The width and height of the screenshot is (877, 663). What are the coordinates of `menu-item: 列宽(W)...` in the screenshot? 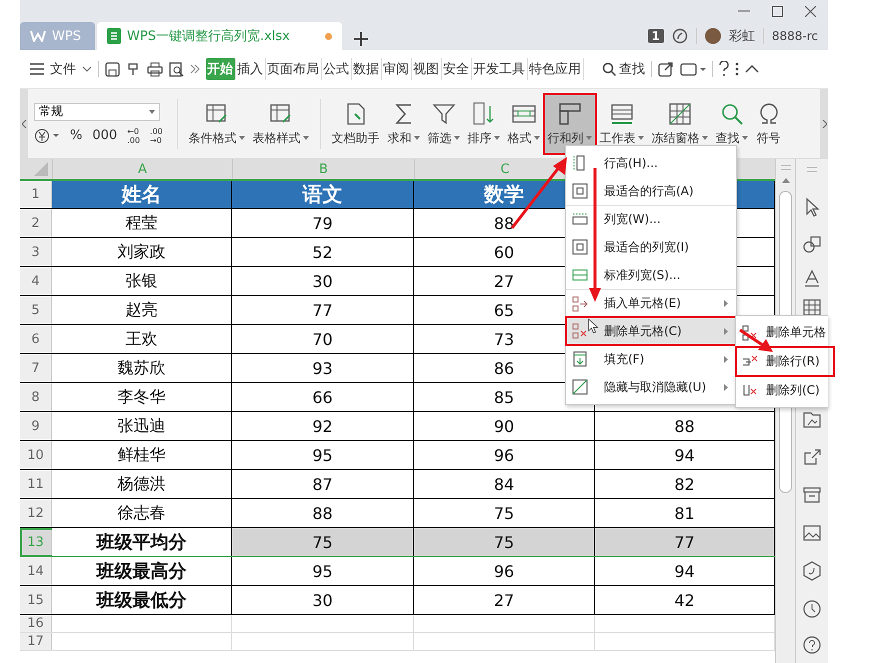 It's located at (651, 219).